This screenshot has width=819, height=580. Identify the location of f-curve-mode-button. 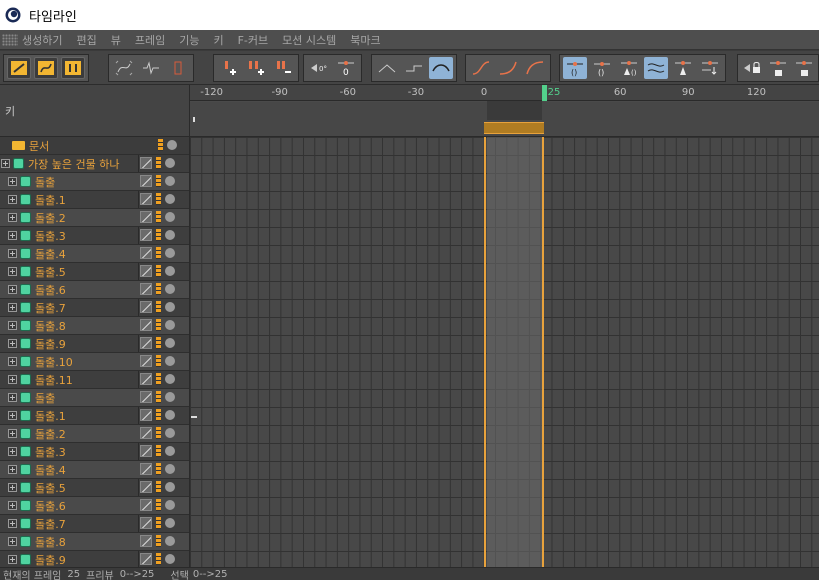
(46, 68).